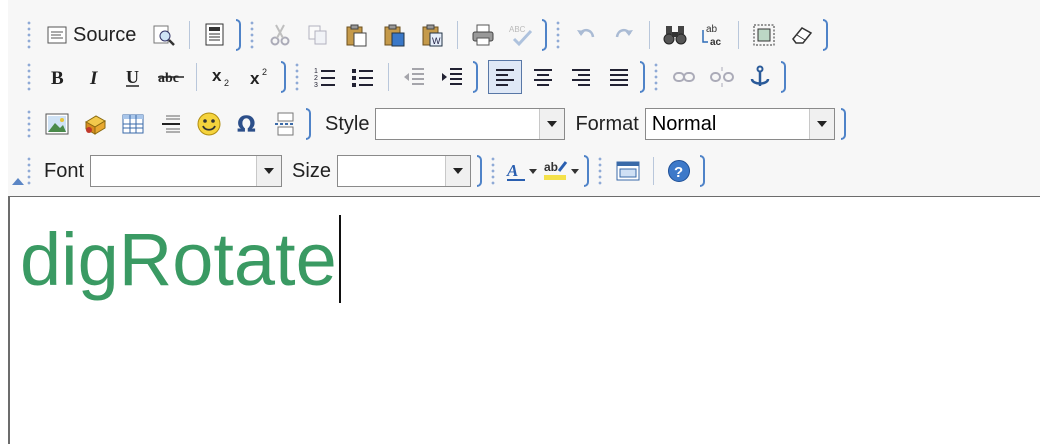 The image size is (1040, 444). I want to click on omega-icon: Ω, so click(246, 124).